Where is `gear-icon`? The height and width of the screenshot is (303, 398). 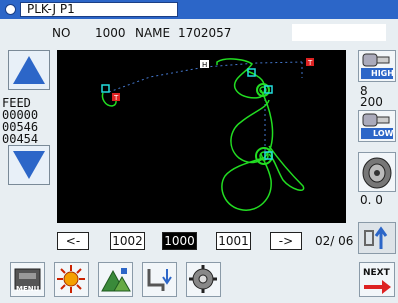
gear-icon is located at coordinates (203, 279).